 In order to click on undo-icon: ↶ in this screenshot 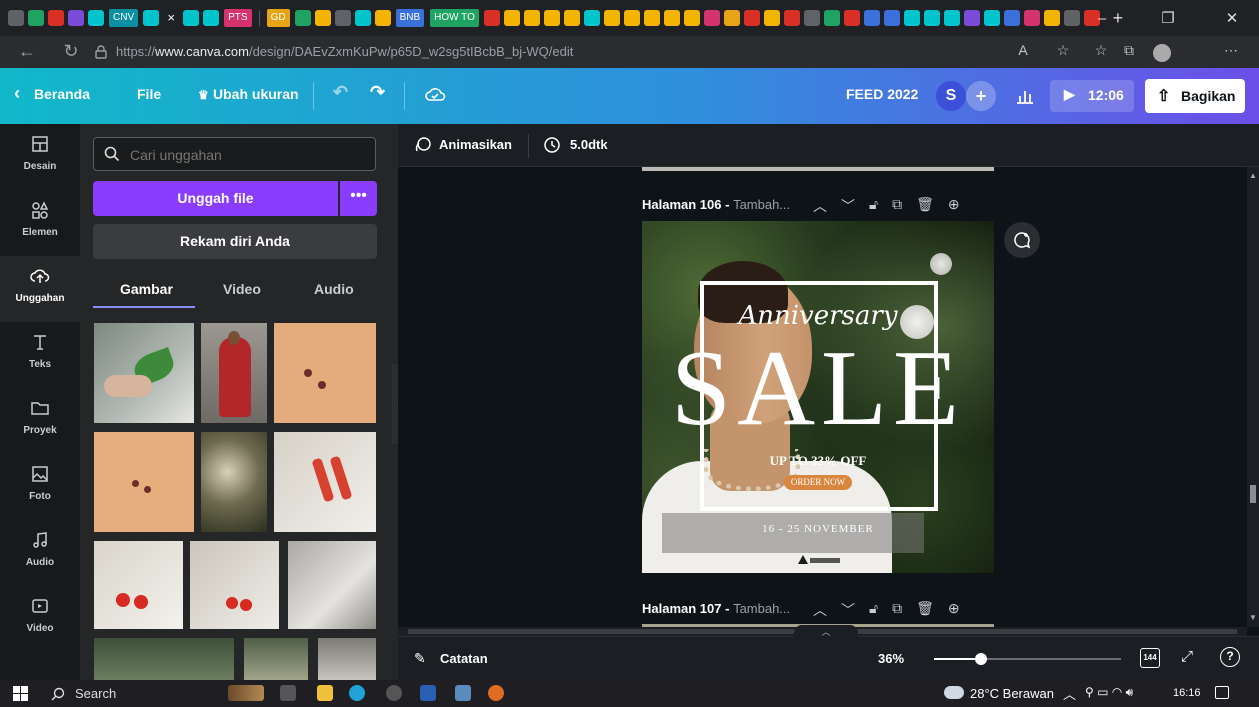, I will do `click(340, 92)`.